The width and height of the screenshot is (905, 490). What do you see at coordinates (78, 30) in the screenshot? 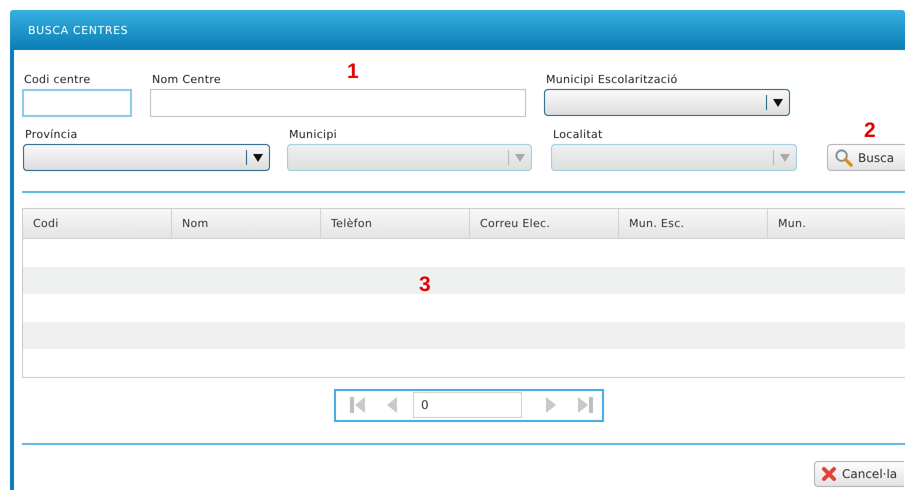
I see `window-title: BUSCA CENTRES` at bounding box center [78, 30].